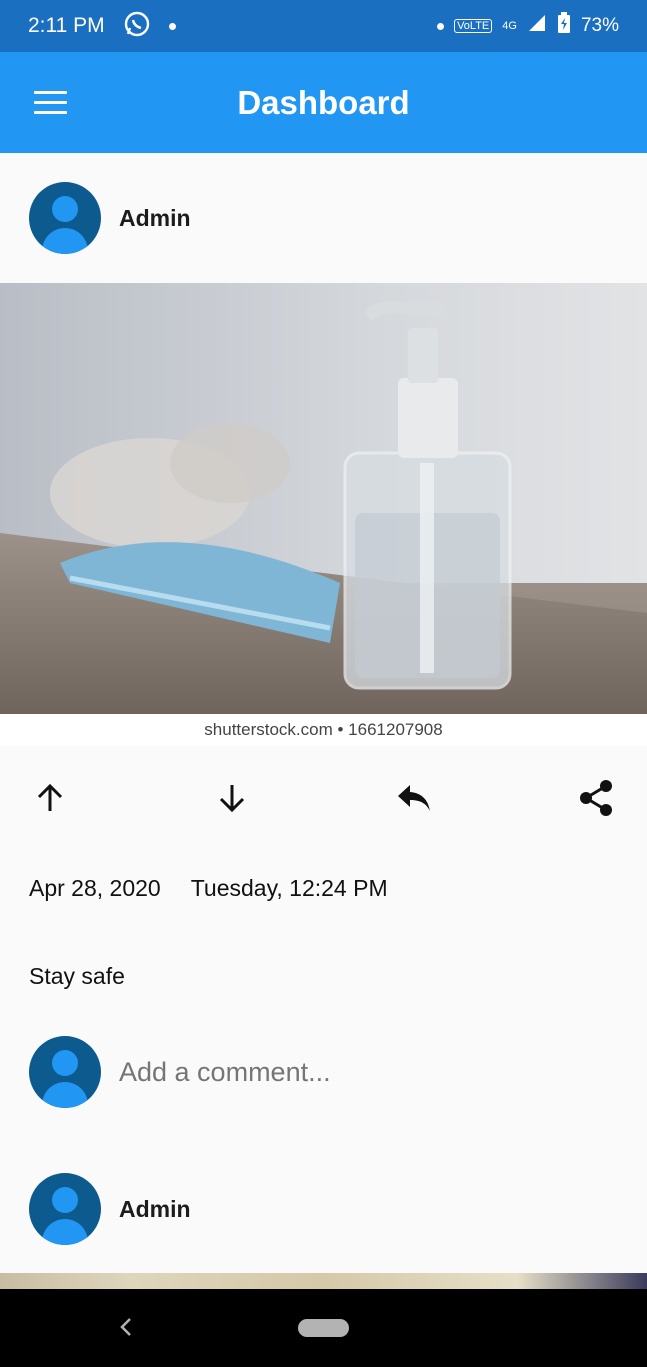 Image resolution: width=647 pixels, height=1367 pixels. I want to click on status-bar: 2:11 PM VoLTE 4G 73%, so click(323, 26).